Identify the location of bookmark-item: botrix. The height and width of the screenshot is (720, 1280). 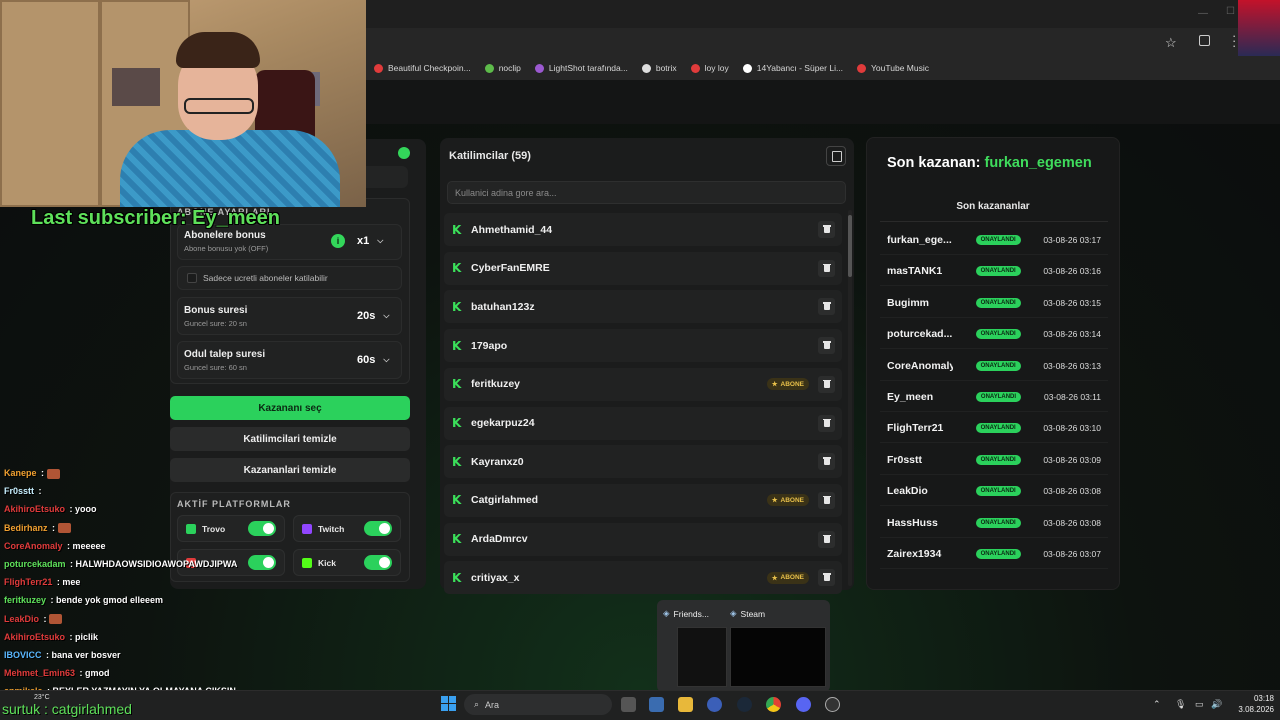
(659, 68).